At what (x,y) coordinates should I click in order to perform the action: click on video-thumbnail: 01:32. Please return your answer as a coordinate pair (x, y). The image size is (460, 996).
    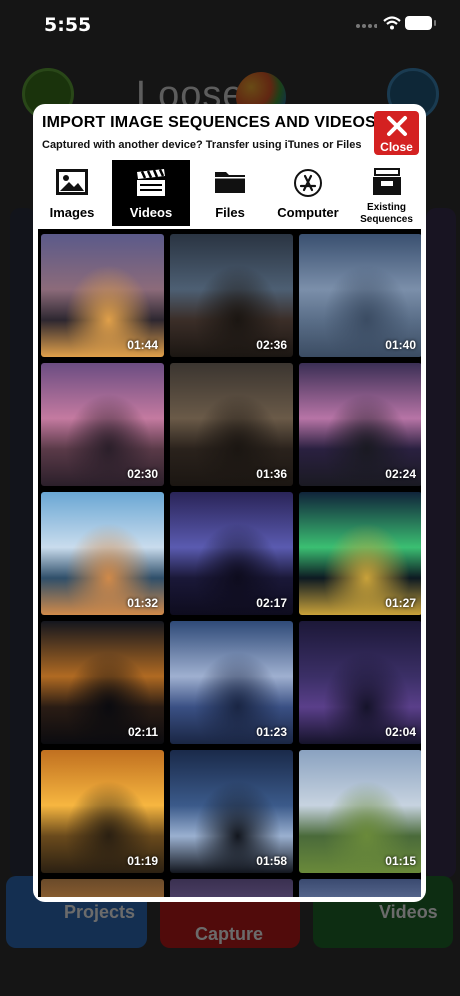
    Looking at the image, I should click on (102, 553).